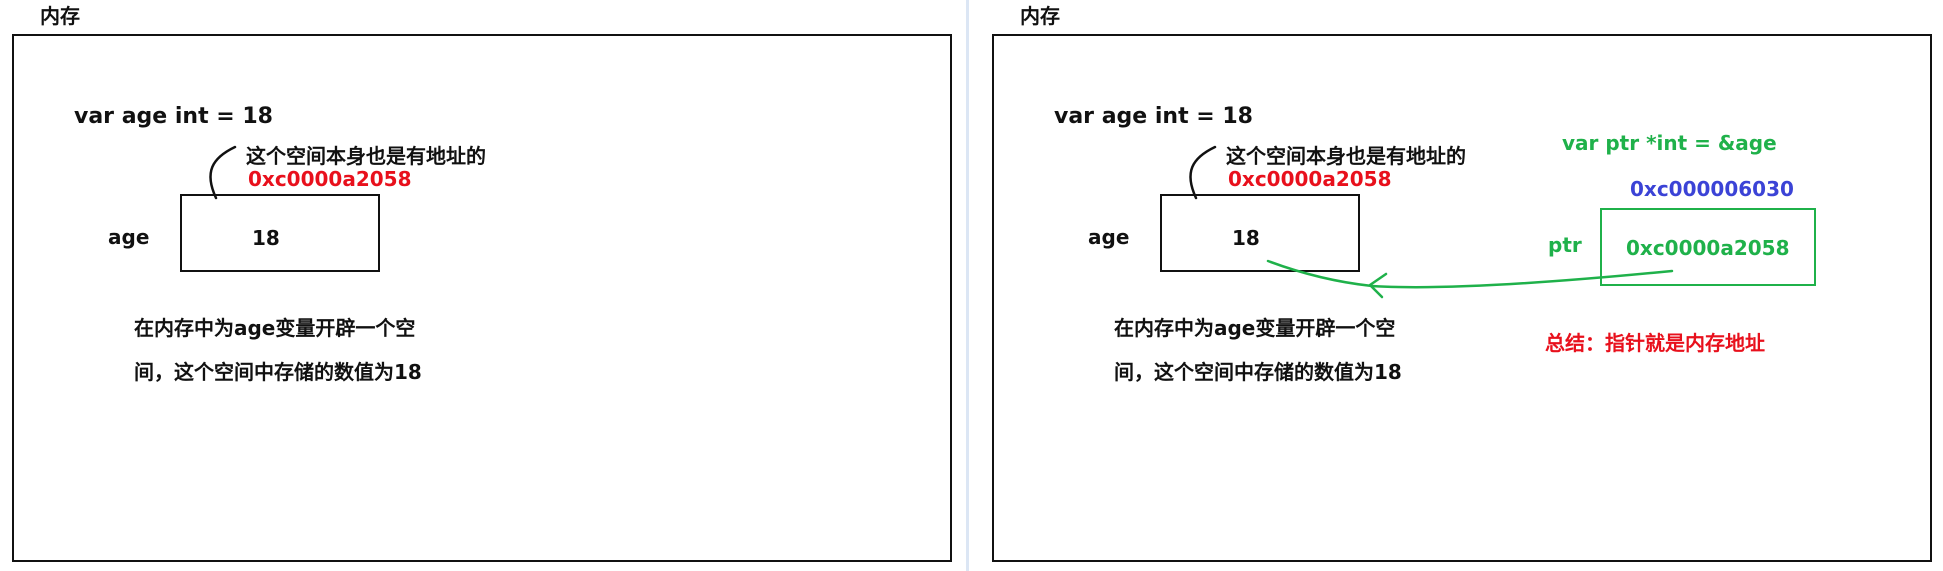 The width and height of the screenshot is (1943, 571). Describe the element at coordinates (223, 172) in the screenshot. I see `left-address-callout-stroke` at that location.